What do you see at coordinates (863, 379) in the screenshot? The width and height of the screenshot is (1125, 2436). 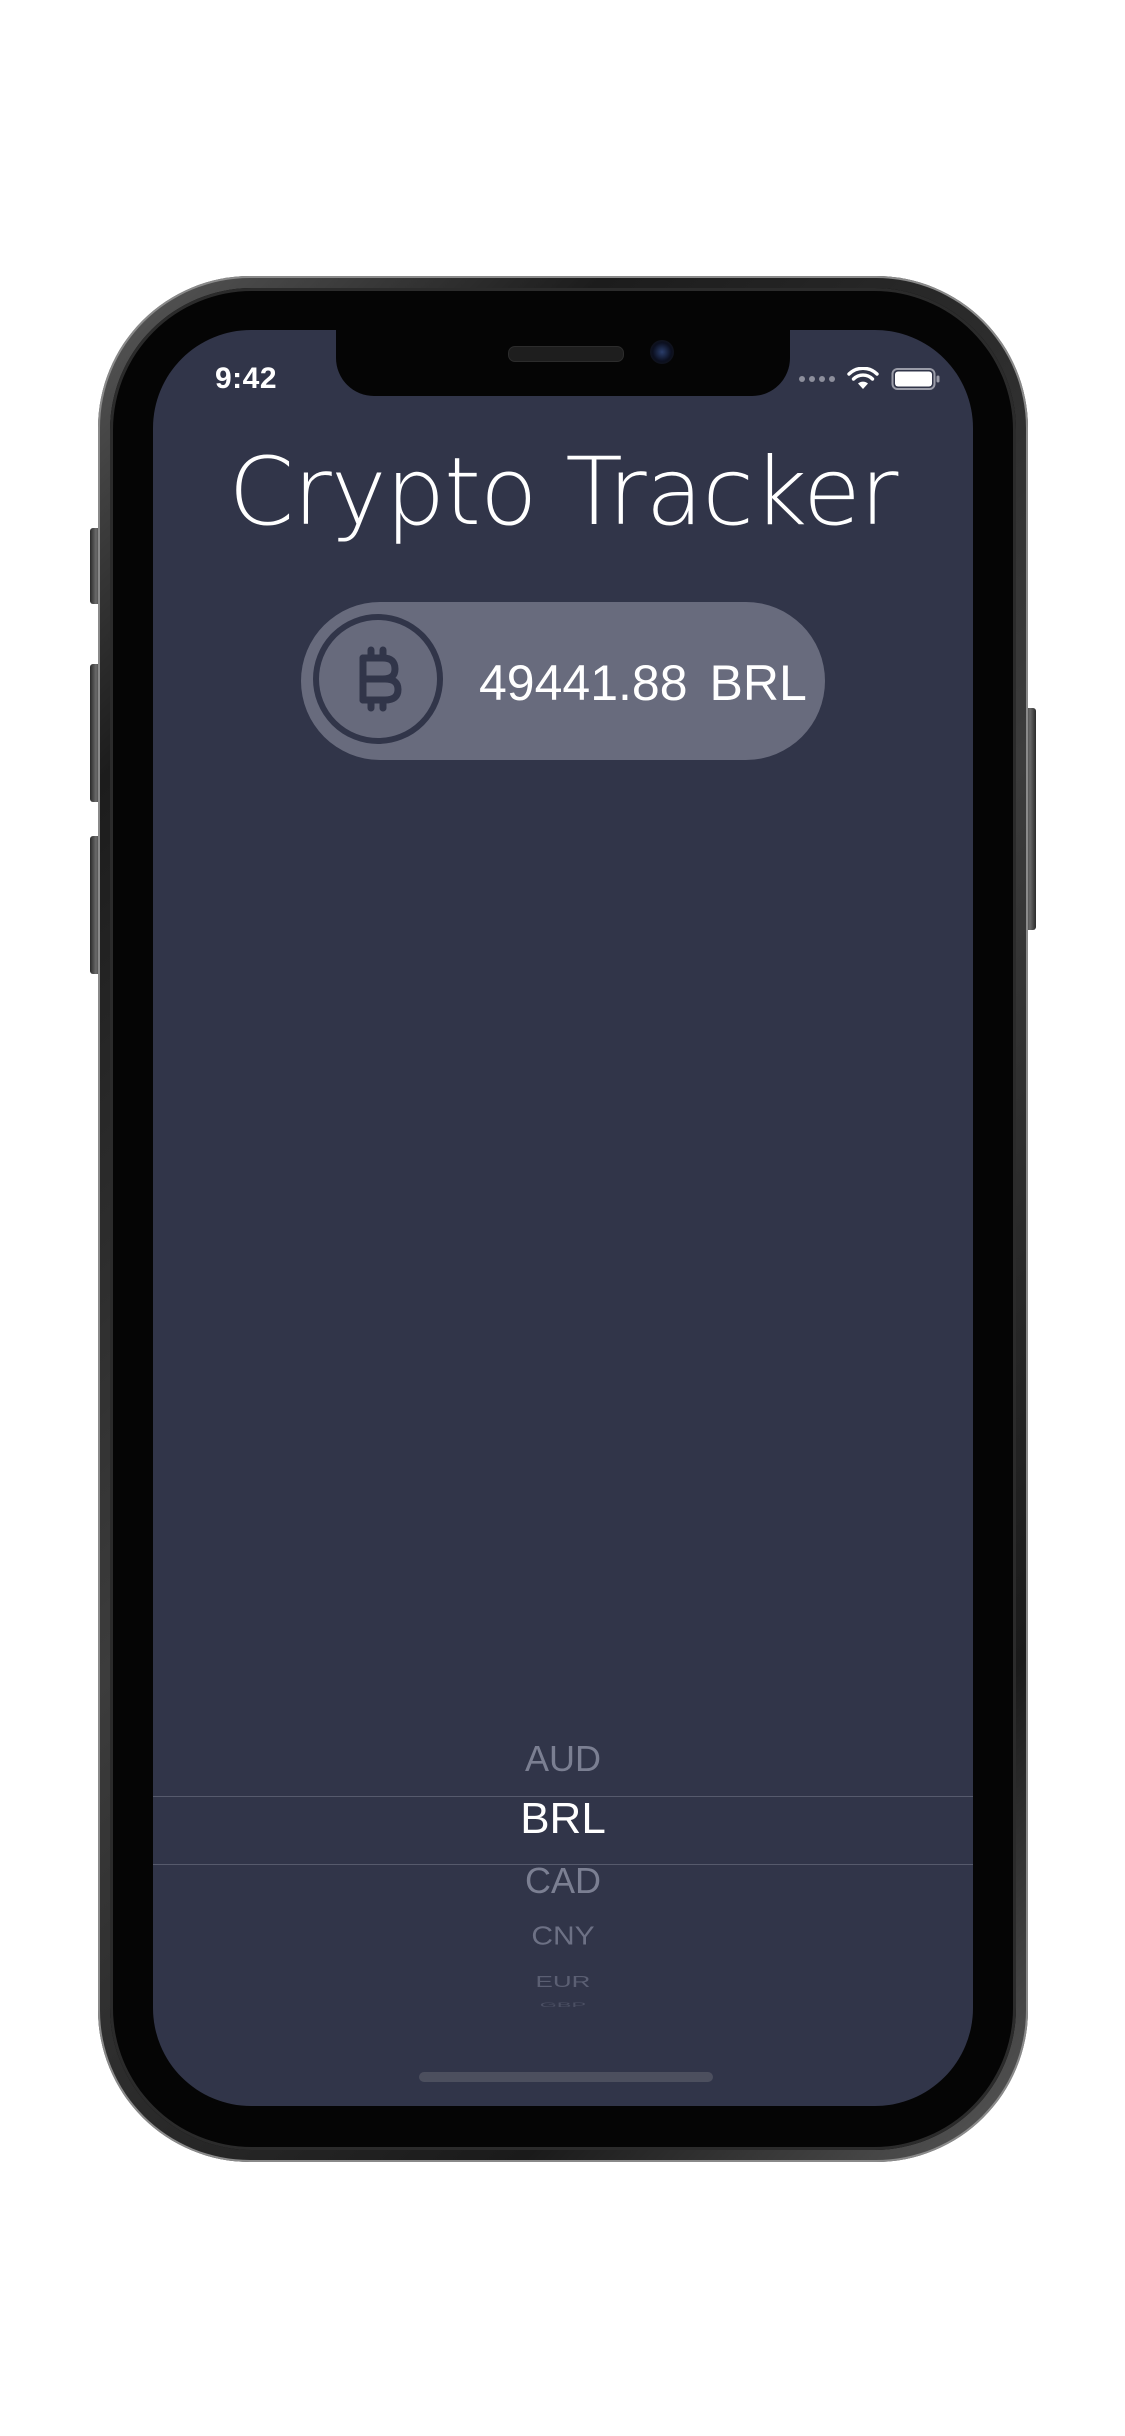 I see `wifi-icon` at bounding box center [863, 379].